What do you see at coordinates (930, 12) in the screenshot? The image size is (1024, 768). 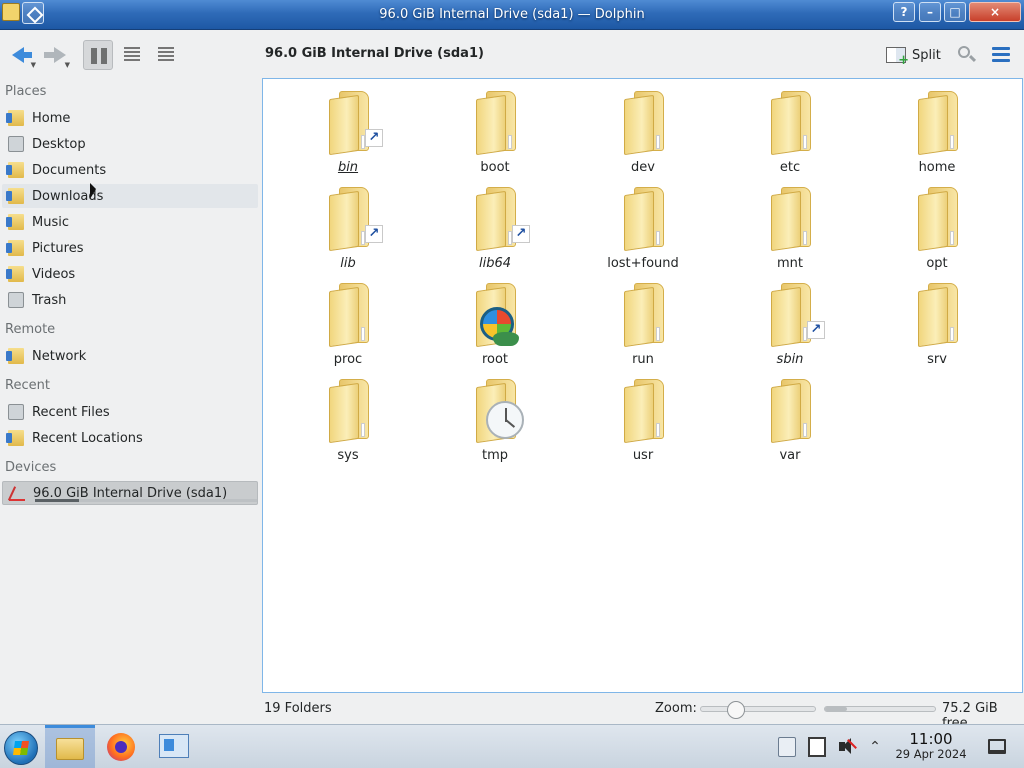 I see `minimize-button: –` at bounding box center [930, 12].